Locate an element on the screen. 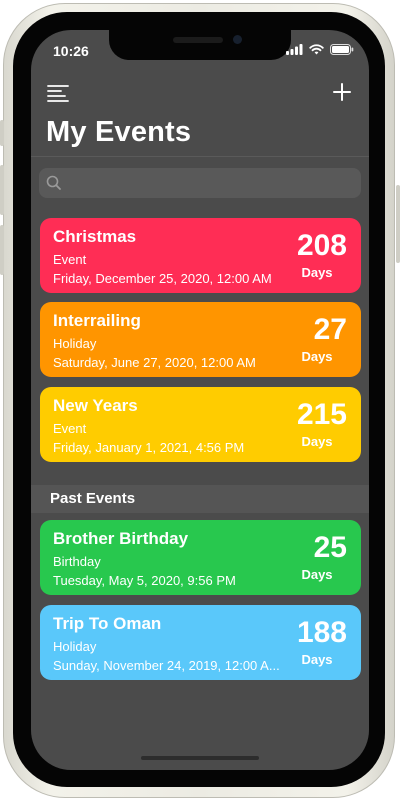 The height and width of the screenshot is (800, 400). status-time: 10:26 is located at coordinates (71, 51).